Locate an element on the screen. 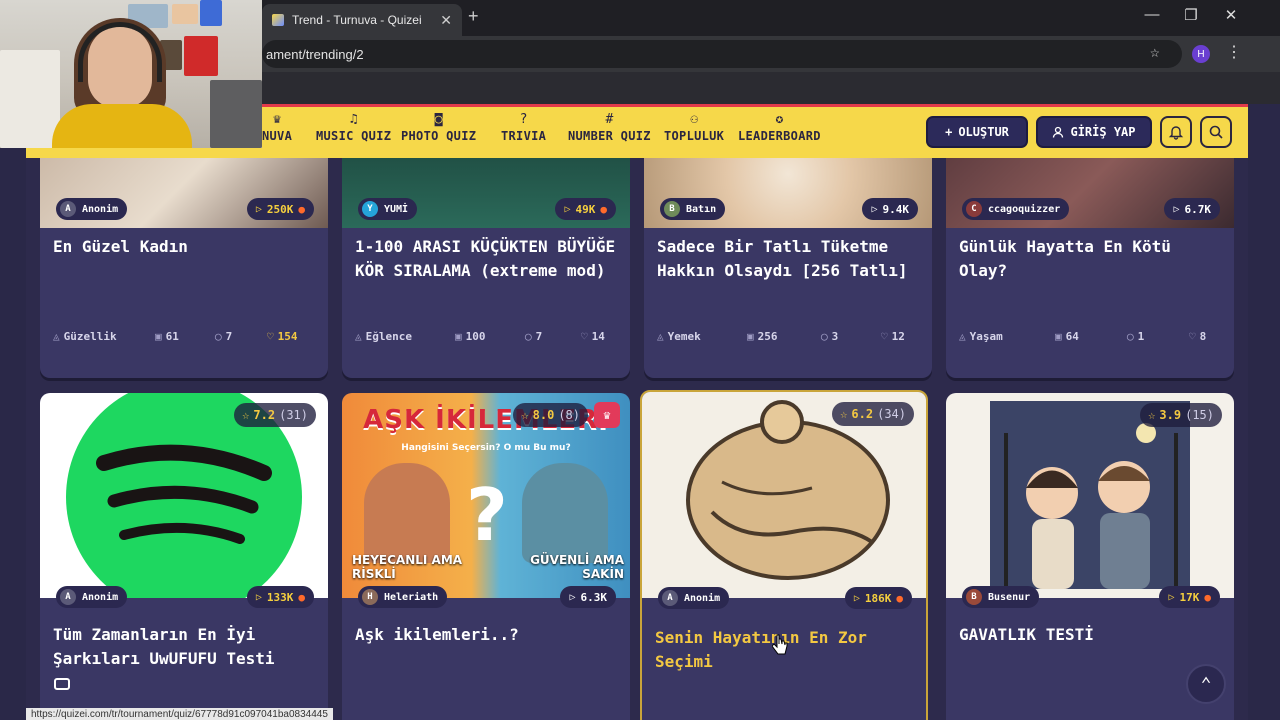 Image resolution: width=1280 pixels, height=720 pixels. hash-icon: # is located at coordinates (609, 119).